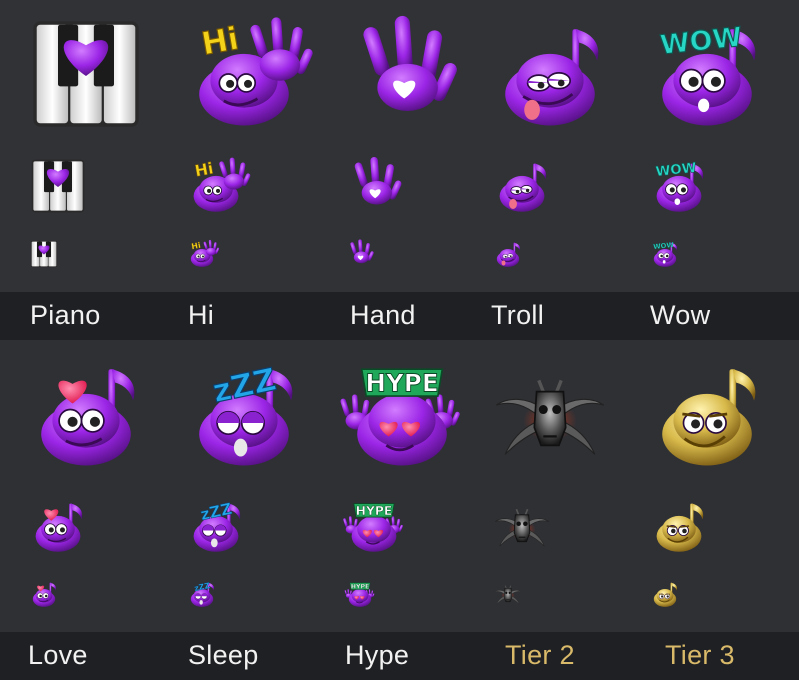  What do you see at coordinates (540, 655) in the screenshot?
I see `emote-label-tier-2: Tier 2` at bounding box center [540, 655].